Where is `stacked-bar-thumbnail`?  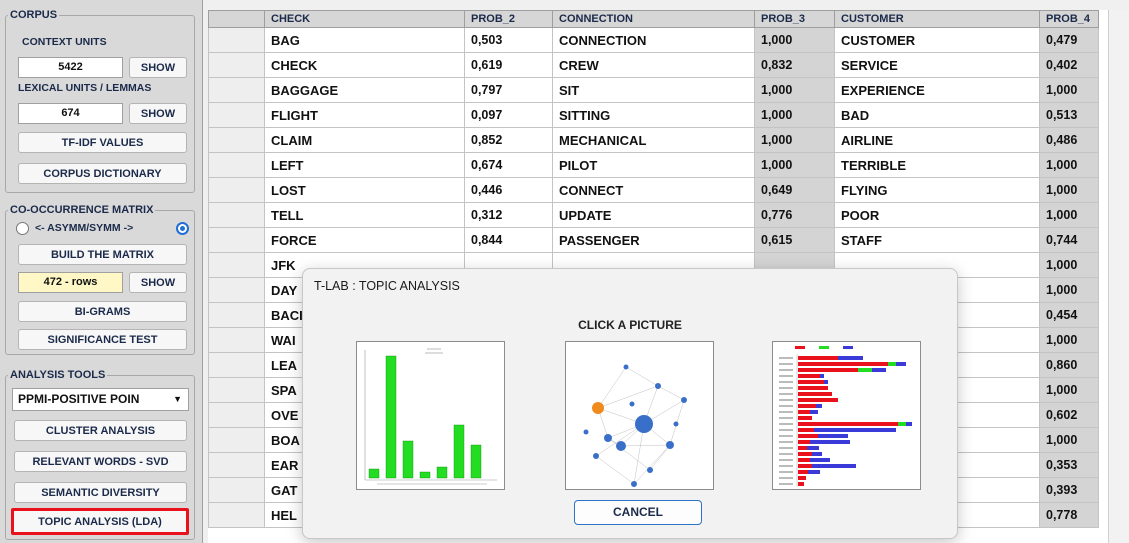 stacked-bar-thumbnail is located at coordinates (846, 415).